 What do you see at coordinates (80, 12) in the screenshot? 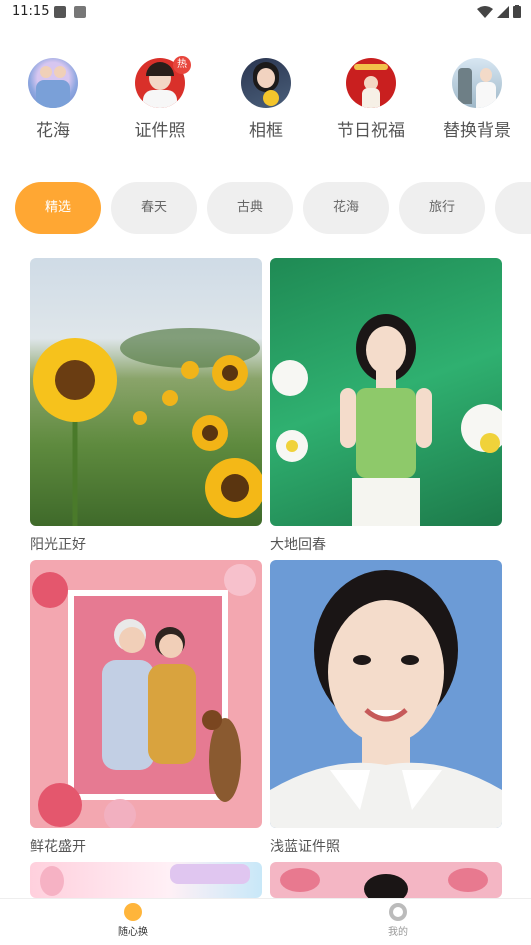
I see `app-notification-icon` at bounding box center [80, 12].